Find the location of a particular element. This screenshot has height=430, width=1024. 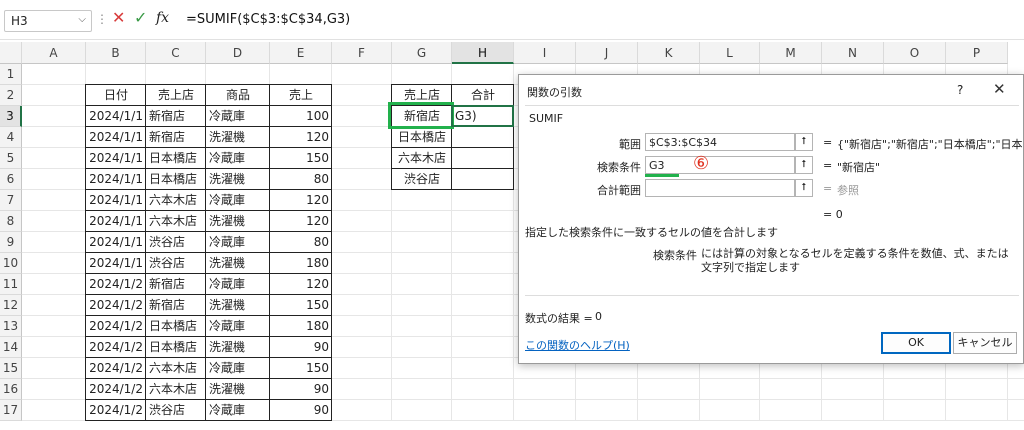

select-all-corner is located at coordinates (11, 53).